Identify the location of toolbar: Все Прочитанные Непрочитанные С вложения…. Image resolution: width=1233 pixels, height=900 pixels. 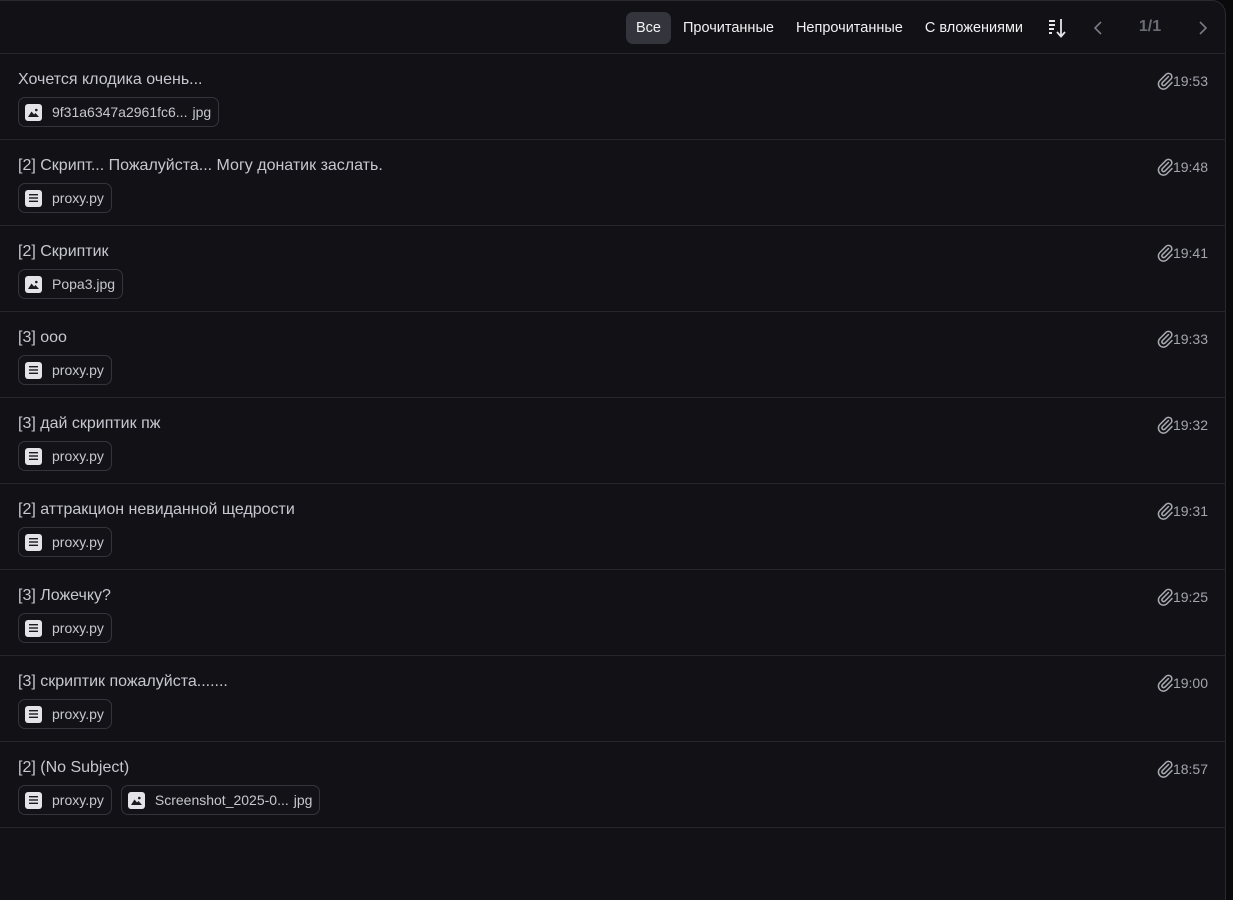
(613, 27).